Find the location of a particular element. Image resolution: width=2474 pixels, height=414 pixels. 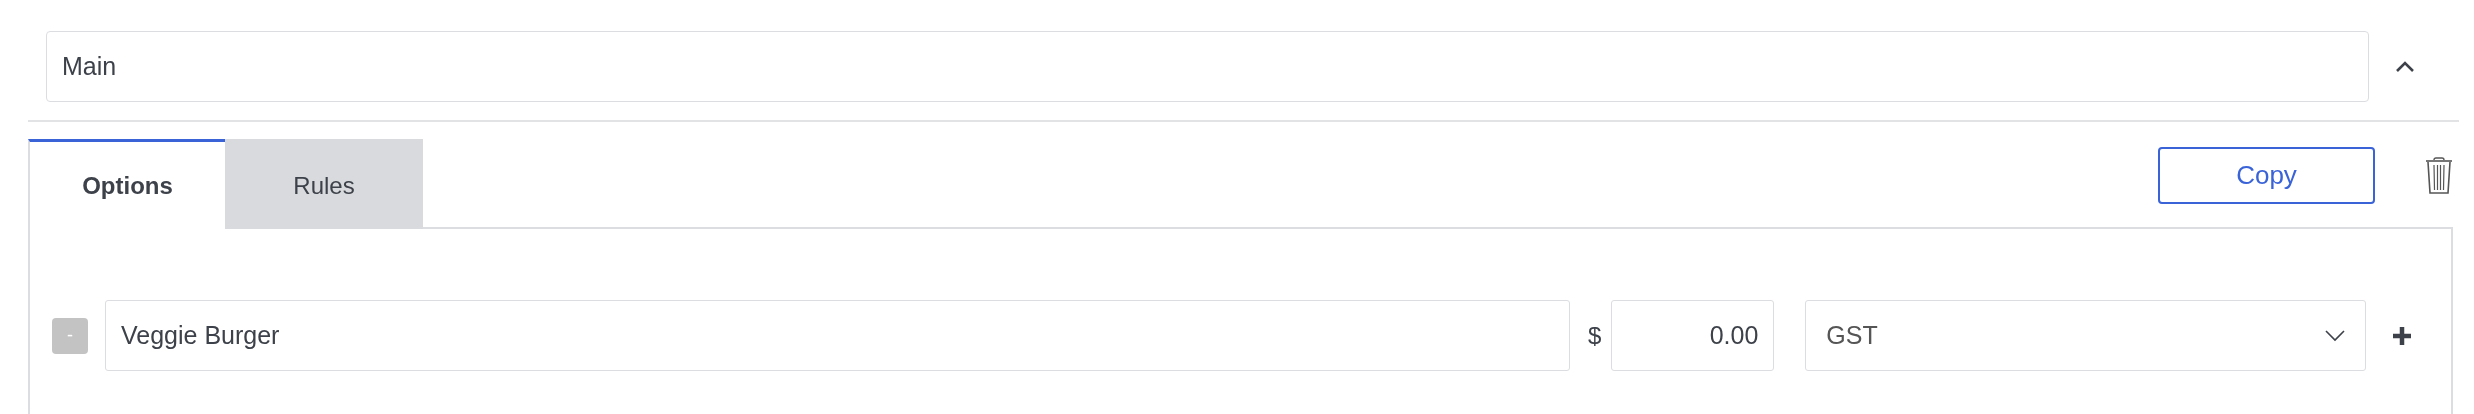

tab: Options is located at coordinates (126, 184).